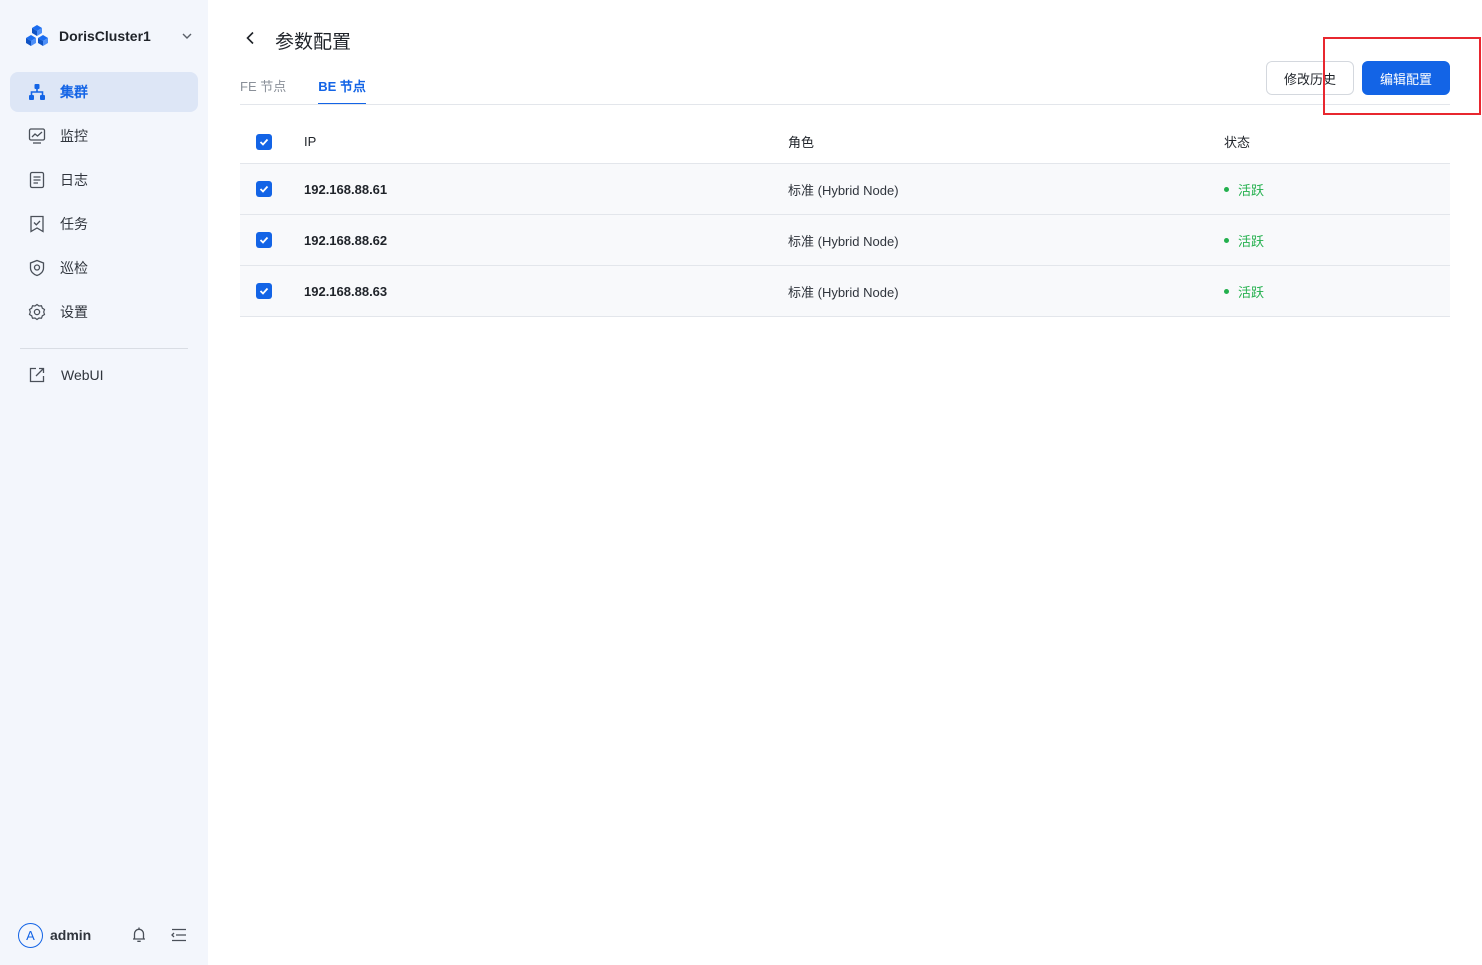  What do you see at coordinates (74, 224) in the screenshot?
I see `sidebar-item-label: 任务` at bounding box center [74, 224].